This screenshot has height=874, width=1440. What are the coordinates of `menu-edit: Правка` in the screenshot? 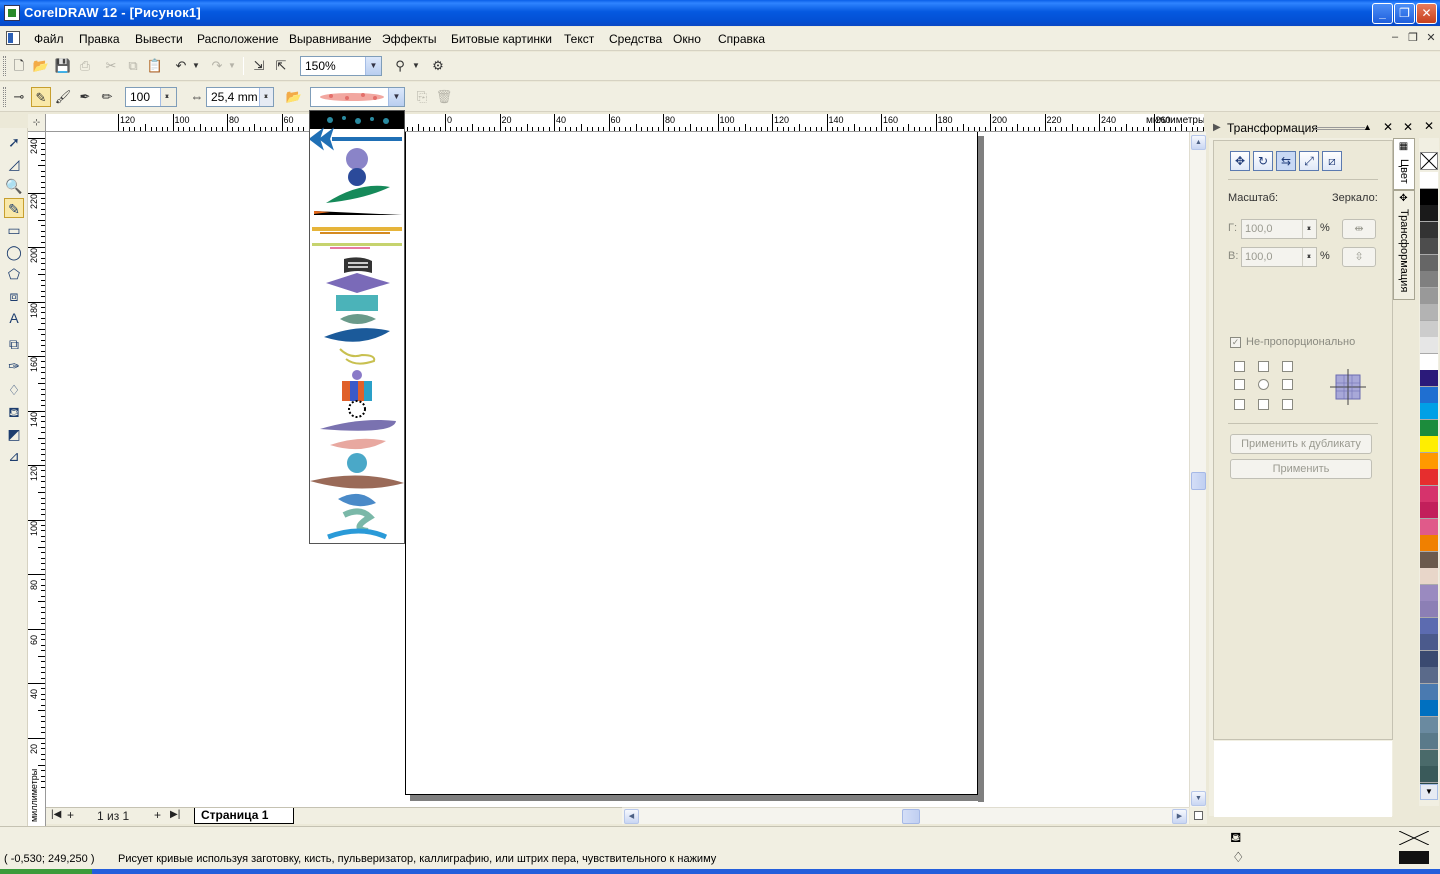 It's located at (99, 39).